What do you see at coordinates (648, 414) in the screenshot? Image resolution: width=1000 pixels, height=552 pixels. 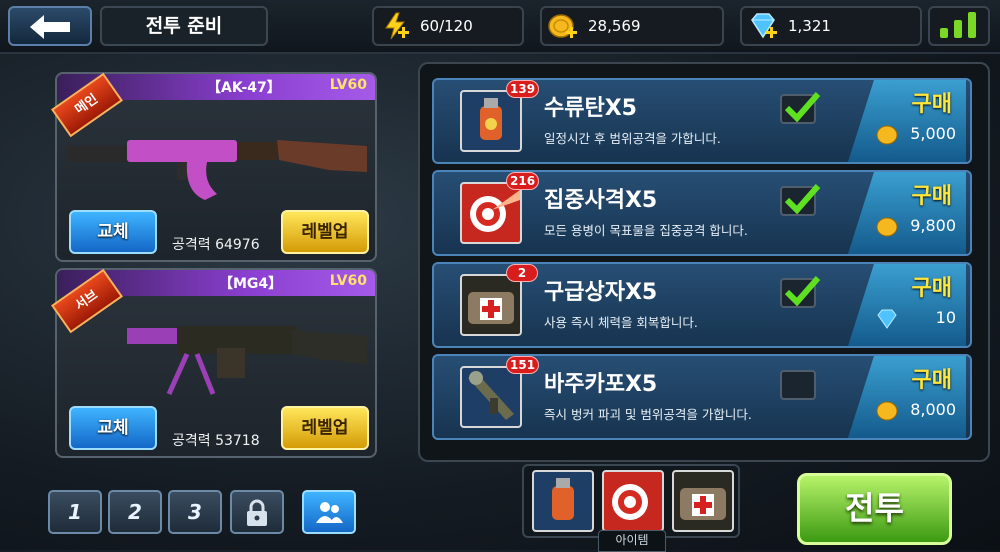 I see `item-description: 즉시 벙커 파괴 및 범위공격을 가합니다.` at bounding box center [648, 414].